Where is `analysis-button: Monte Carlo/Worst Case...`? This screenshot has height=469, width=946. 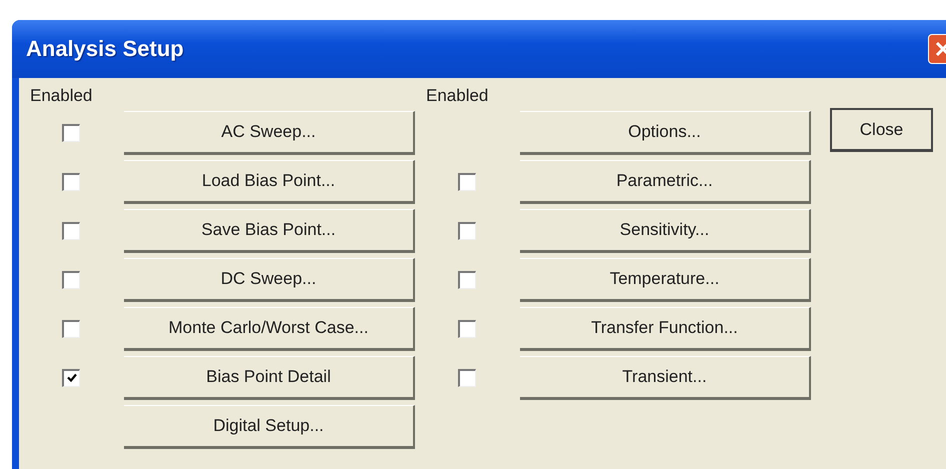
analysis-button: Monte Carlo/Worst Case... is located at coordinates (269, 328).